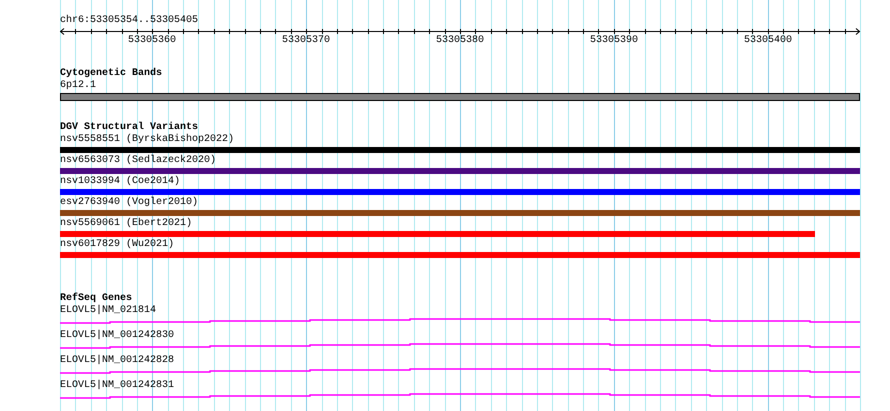 Image resolution: width=890 pixels, height=411 pixels. I want to click on gene-label: ELOVL5|NM_001242830, so click(117, 336).